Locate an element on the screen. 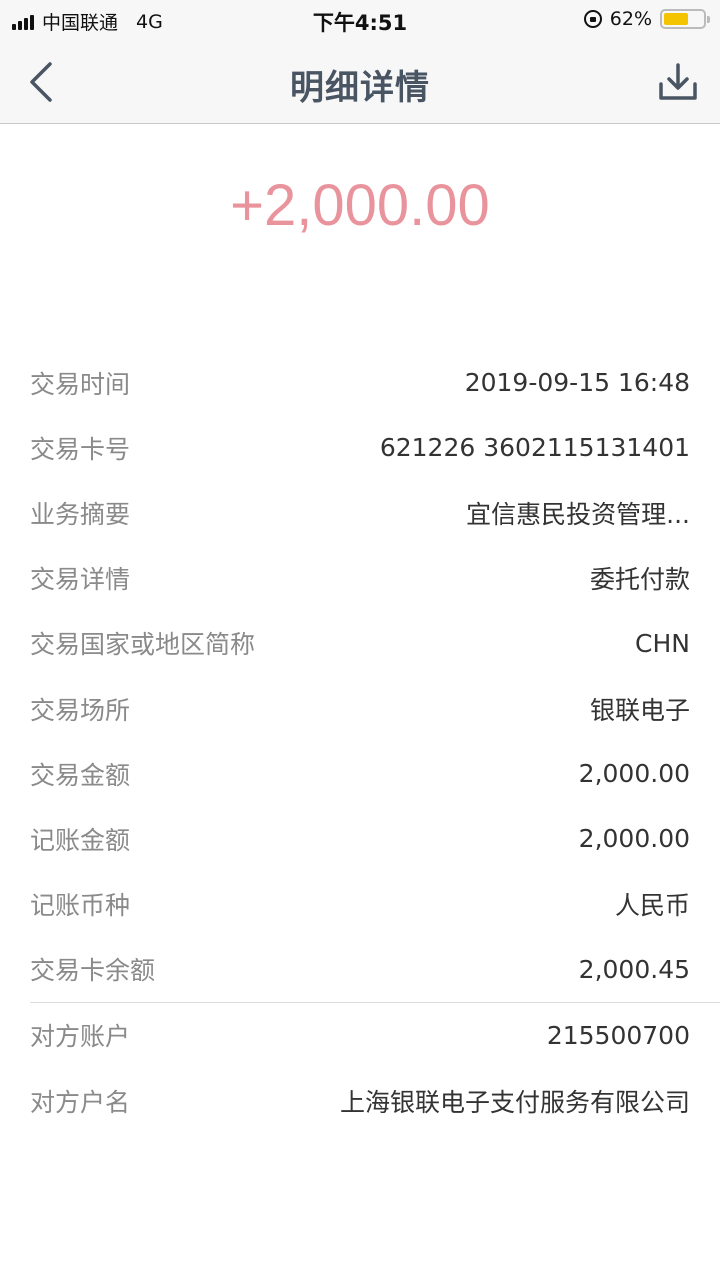 This screenshot has width=720, height=1280. detail-label: 交易详情 is located at coordinates (80, 580).